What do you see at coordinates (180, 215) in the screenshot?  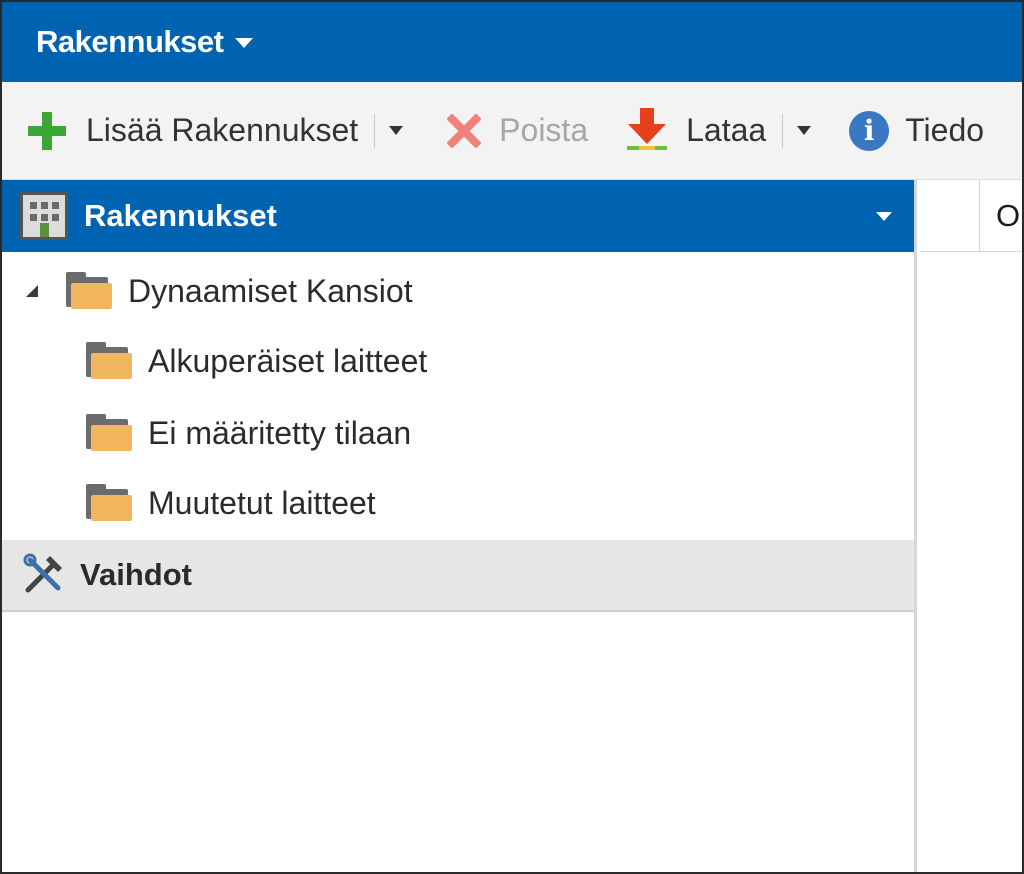 I see `buildings-panel-title: Rakennukset` at bounding box center [180, 215].